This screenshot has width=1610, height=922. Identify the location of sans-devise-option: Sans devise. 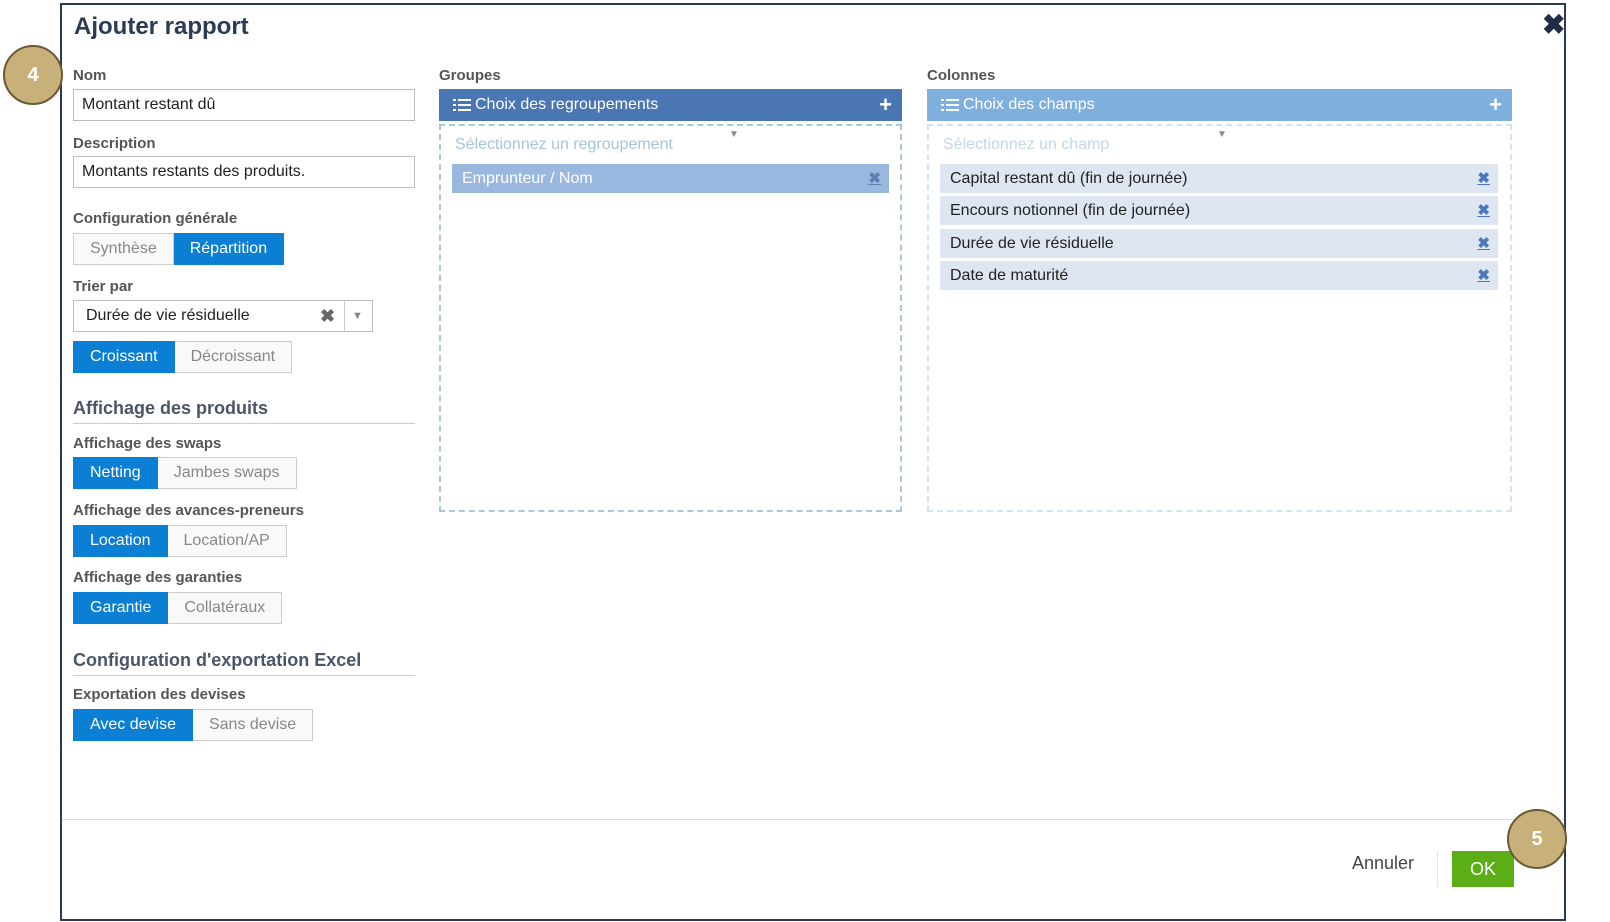
(253, 725).